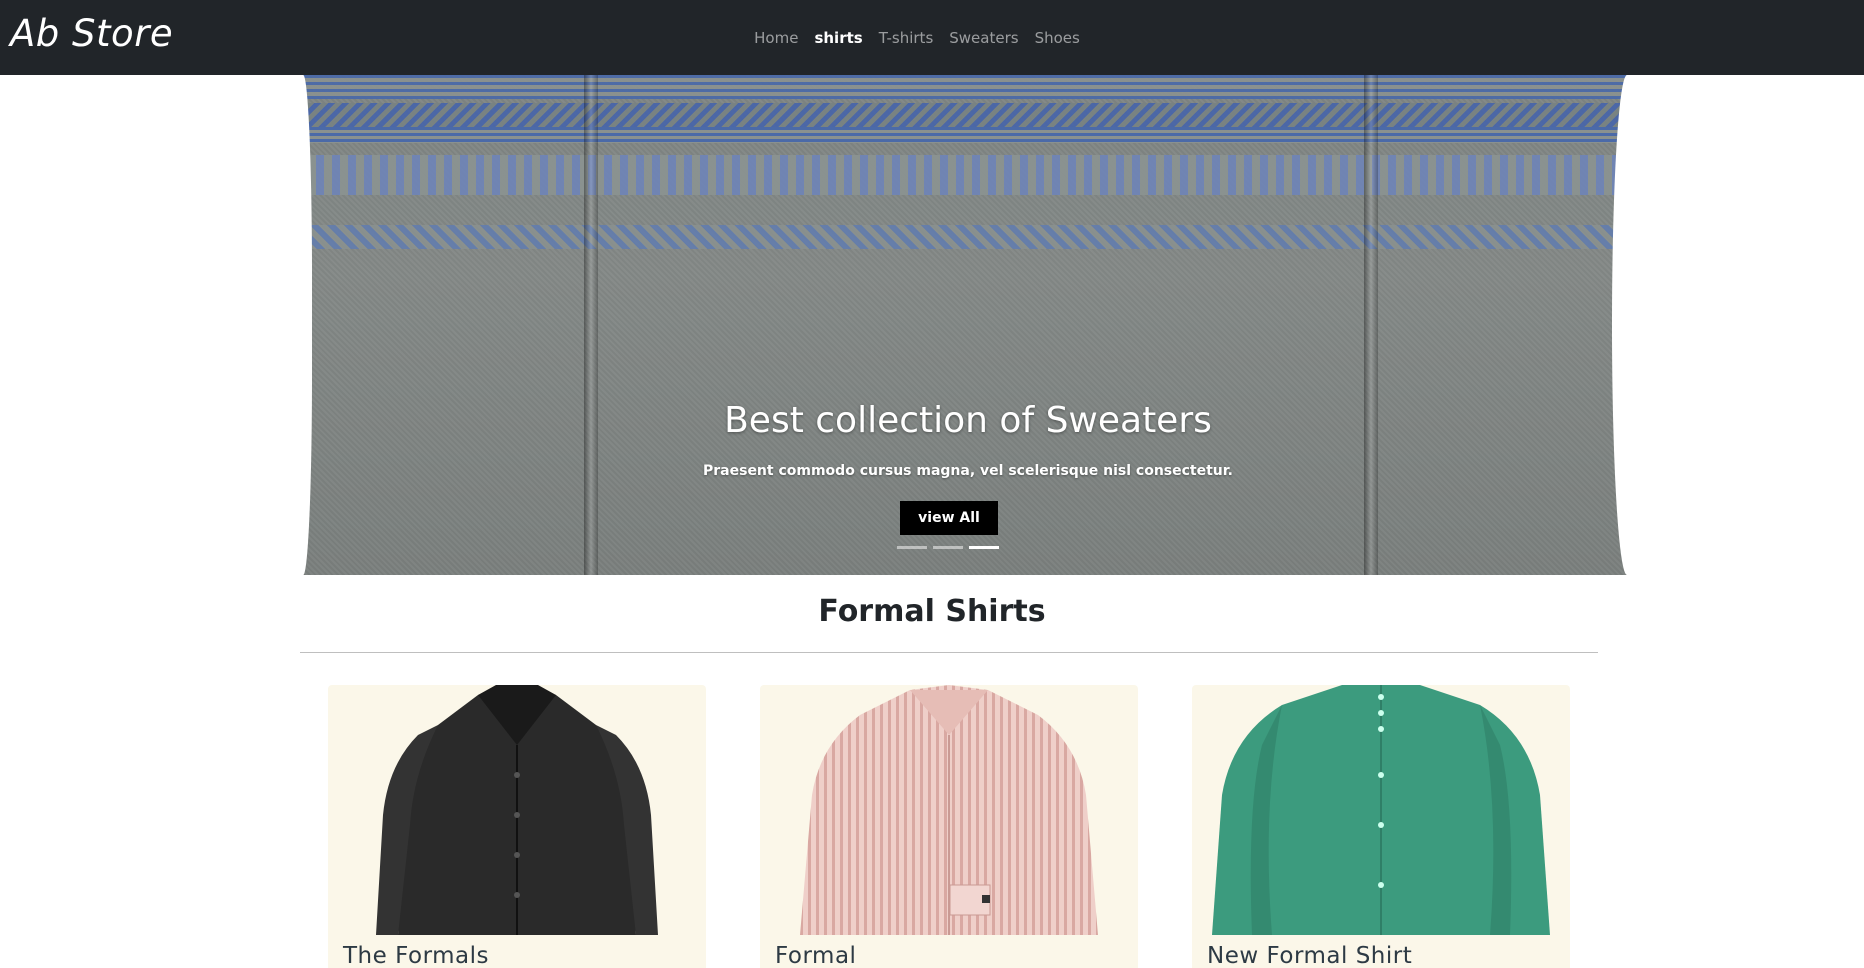 The width and height of the screenshot is (1864, 968). What do you see at coordinates (983, 38) in the screenshot?
I see `nav-item-sweaters: Sweaters` at bounding box center [983, 38].